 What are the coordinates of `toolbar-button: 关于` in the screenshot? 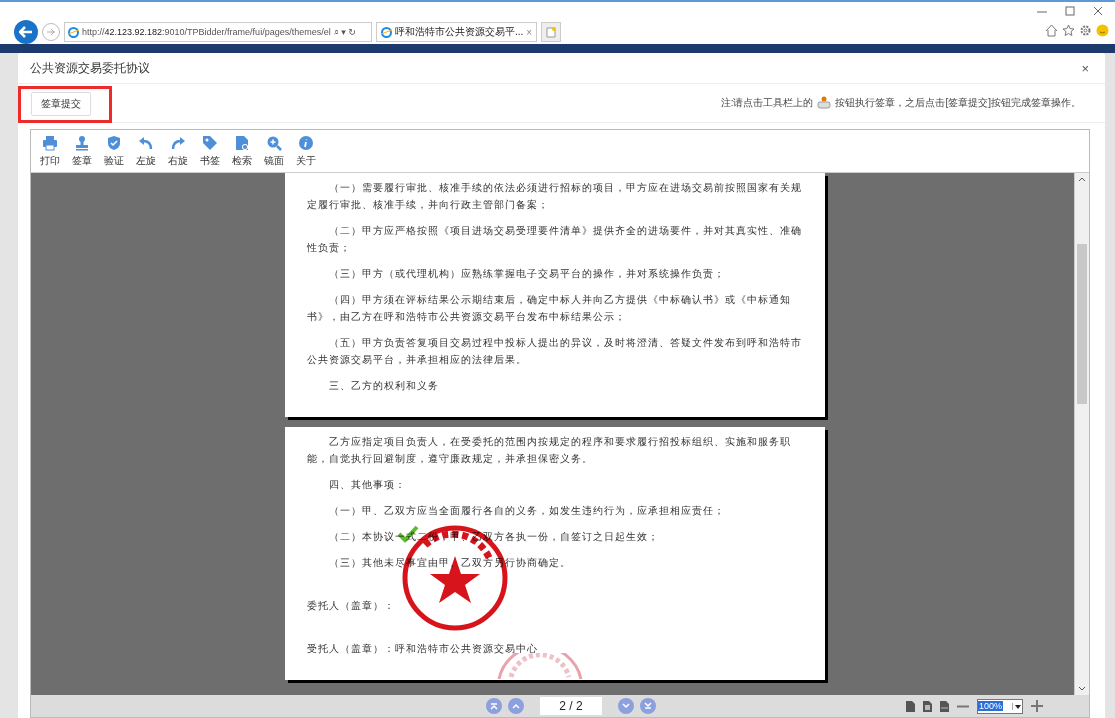 It's located at (306, 151).